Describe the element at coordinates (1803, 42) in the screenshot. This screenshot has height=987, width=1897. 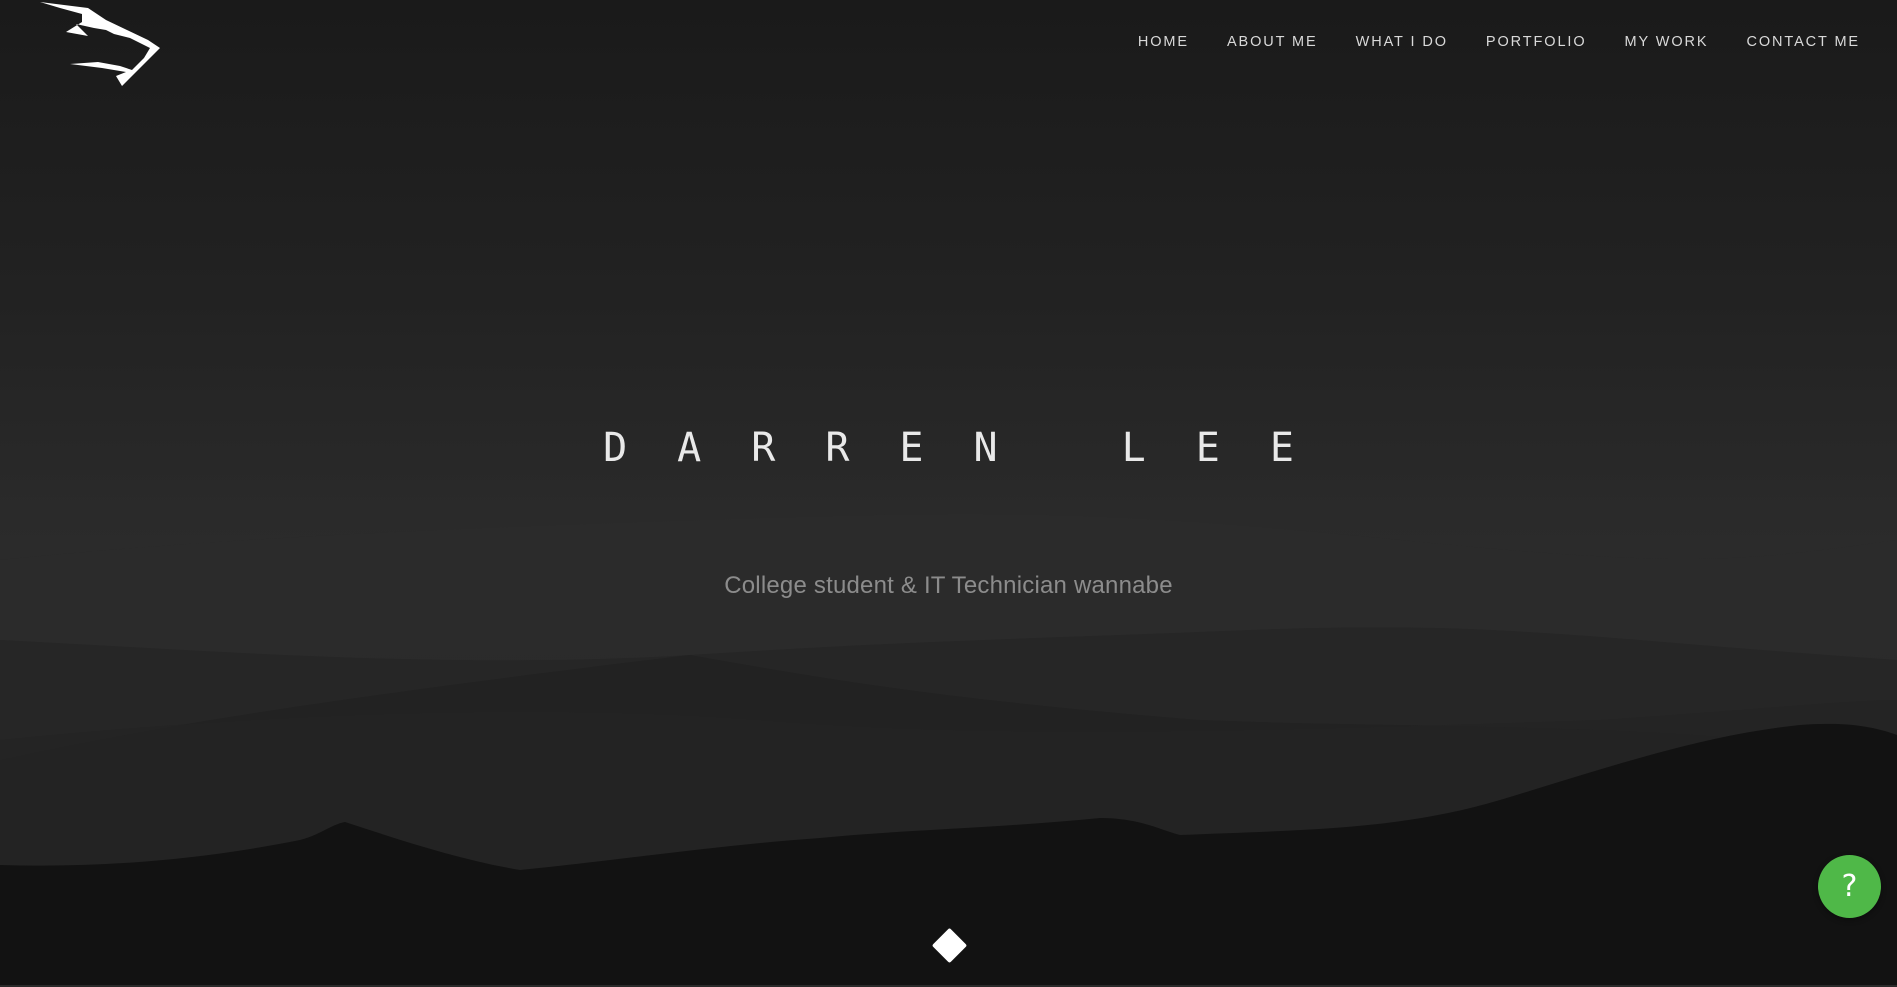
I see `nav-item-contact-me: CONTACT ME` at that location.